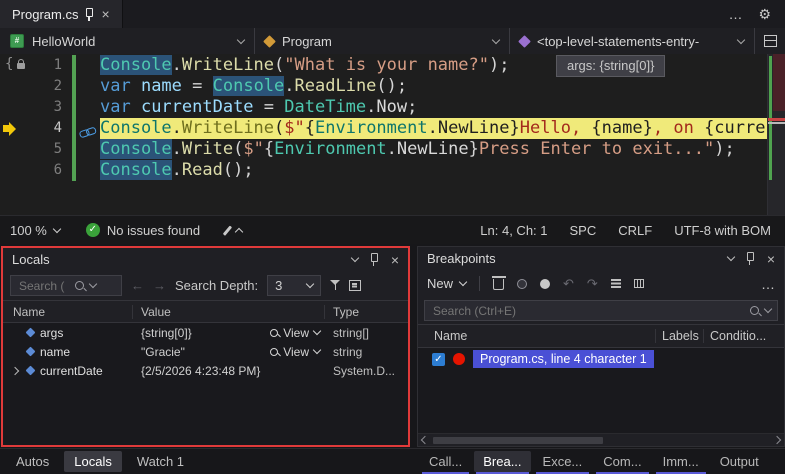 The height and width of the screenshot is (474, 785). Describe the element at coordinates (382, 41) in the screenshot. I see `type-dropdown: Program` at that location.